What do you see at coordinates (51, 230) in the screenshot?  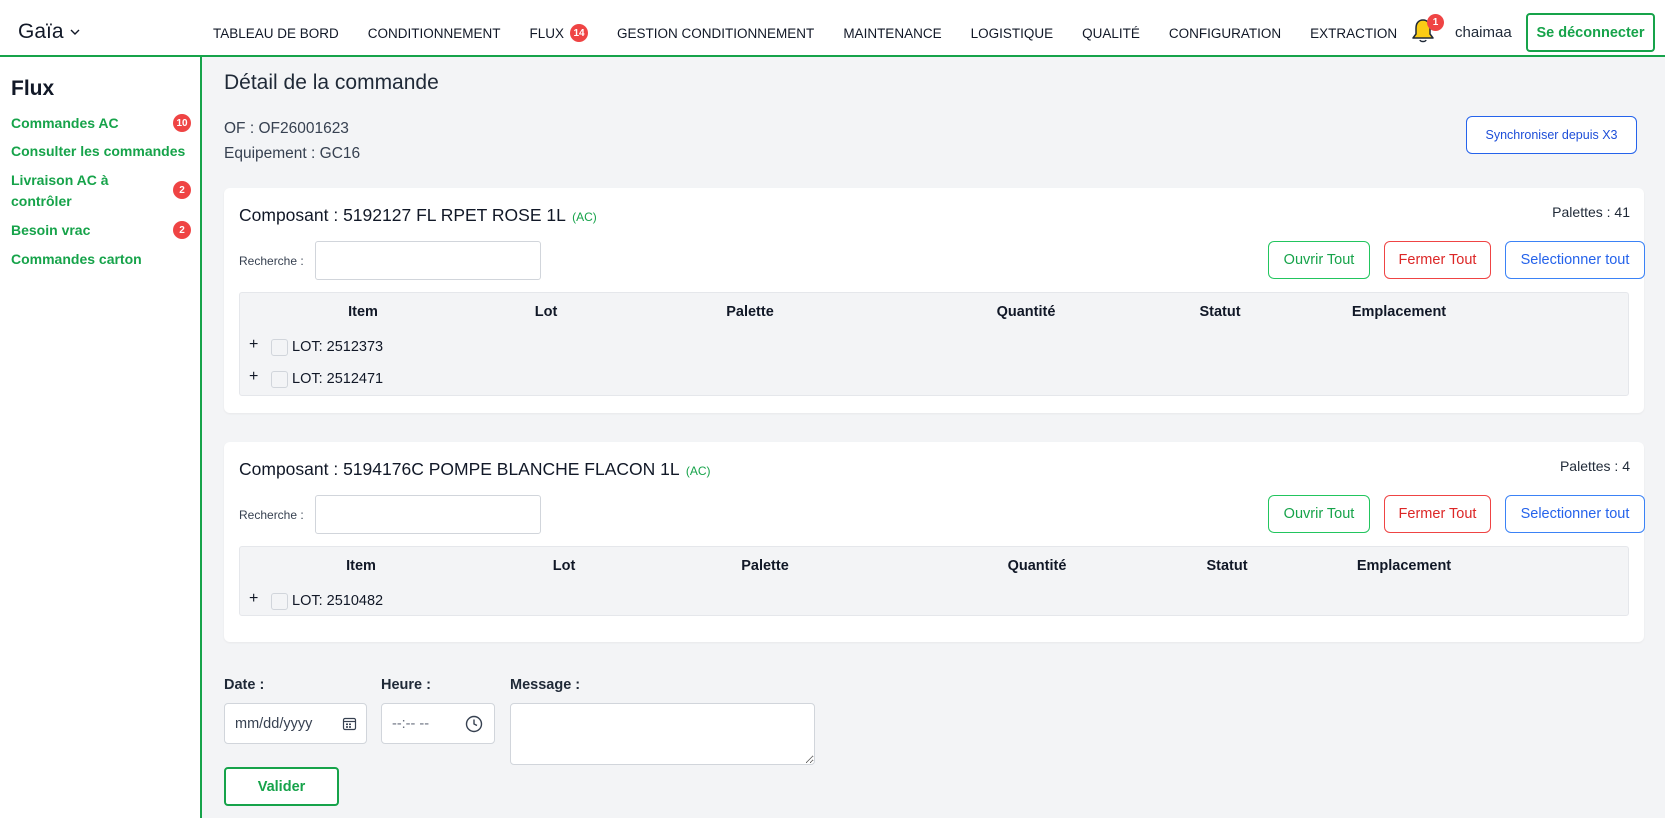 I see `sidebar-item-label: Besoin vrac` at bounding box center [51, 230].